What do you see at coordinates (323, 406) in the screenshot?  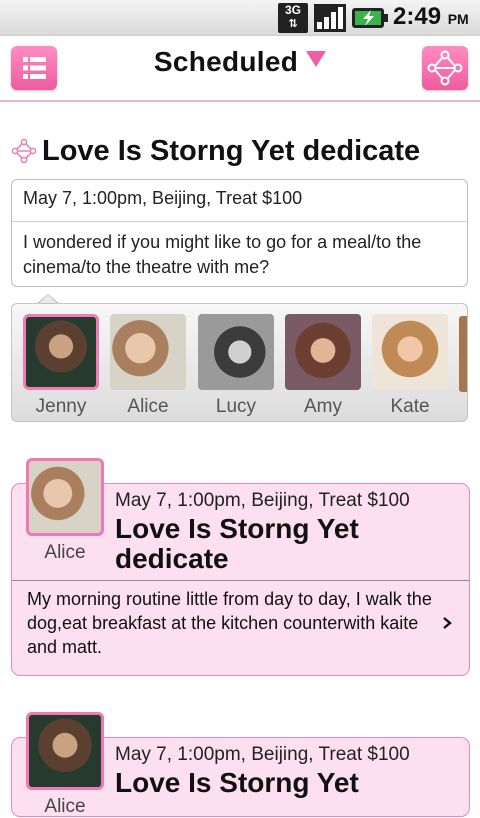 I see `person-name: Amy` at bounding box center [323, 406].